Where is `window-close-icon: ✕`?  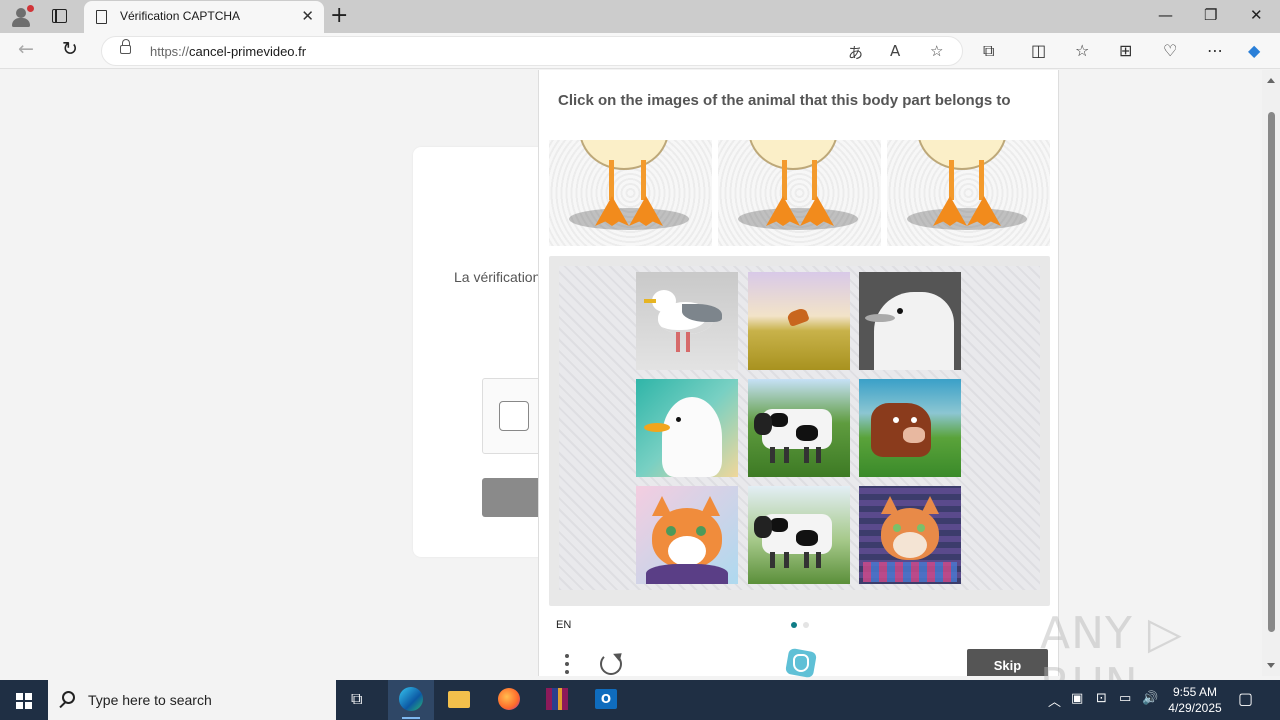
window-close-icon: ✕ is located at coordinates (1256, 15).